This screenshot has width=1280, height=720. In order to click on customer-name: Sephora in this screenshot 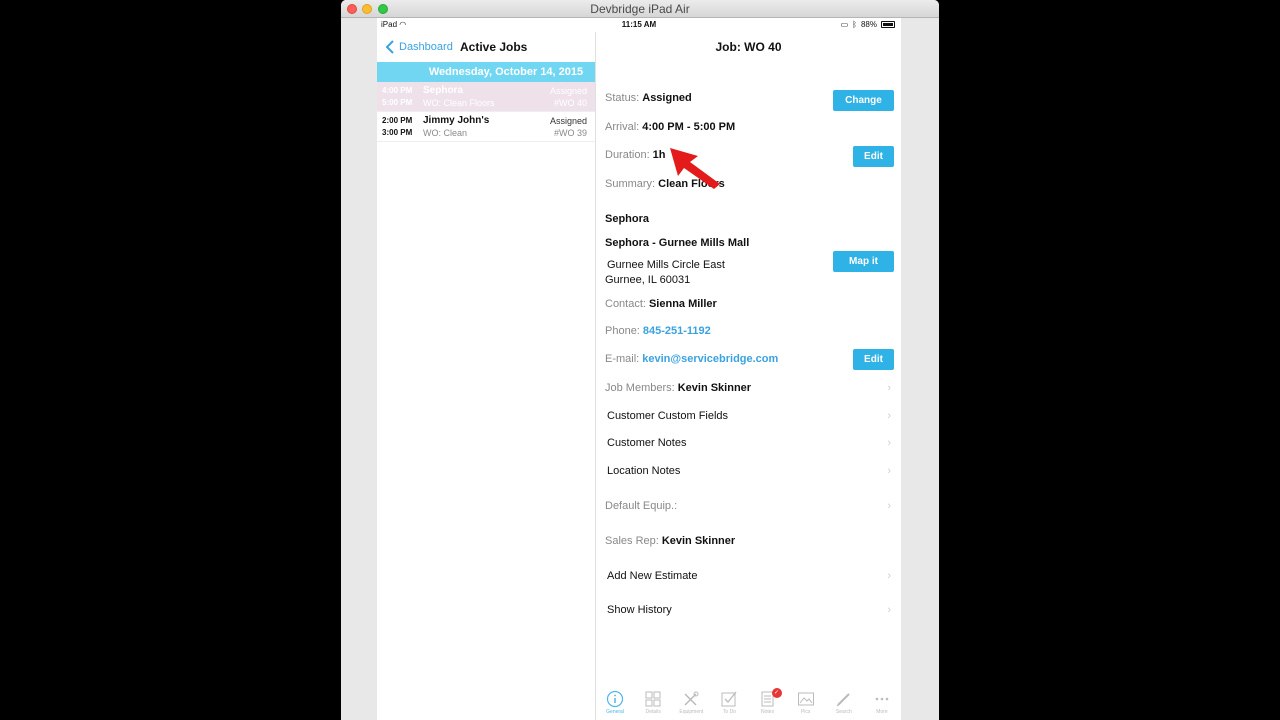, I will do `click(627, 219)`.